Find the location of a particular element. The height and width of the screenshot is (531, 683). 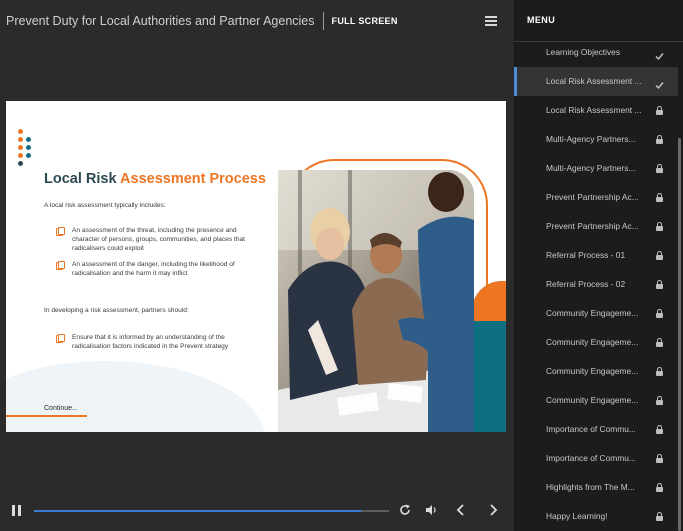

menu-item-label: Learning Objectives is located at coordinates (583, 52).